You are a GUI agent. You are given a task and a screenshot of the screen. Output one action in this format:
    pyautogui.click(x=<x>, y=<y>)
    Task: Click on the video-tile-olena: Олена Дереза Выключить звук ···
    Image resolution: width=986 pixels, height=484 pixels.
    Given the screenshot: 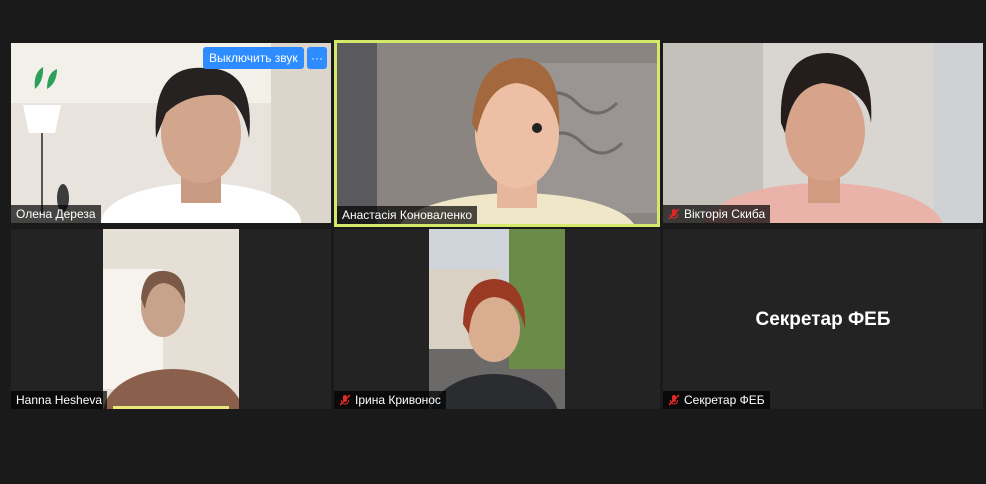 What is the action you would take?
    pyautogui.click(x=171, y=133)
    